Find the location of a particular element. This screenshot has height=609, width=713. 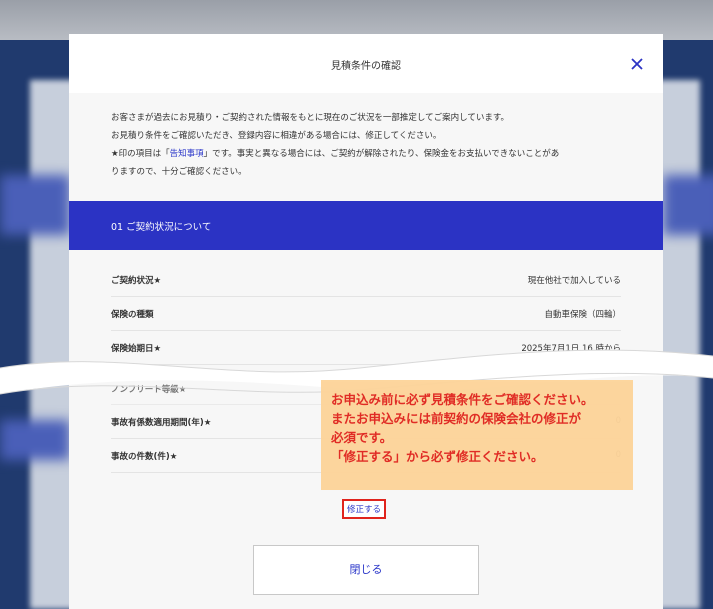

row-value: 現在他社で加入している is located at coordinates (574, 281).